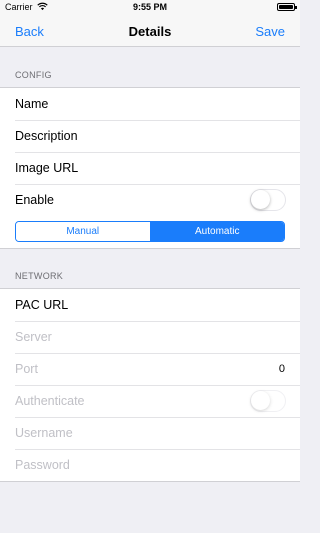 The width and height of the screenshot is (320, 533). Describe the element at coordinates (150, 305) in the screenshot. I see `pac-url-field: PAC URL` at that location.